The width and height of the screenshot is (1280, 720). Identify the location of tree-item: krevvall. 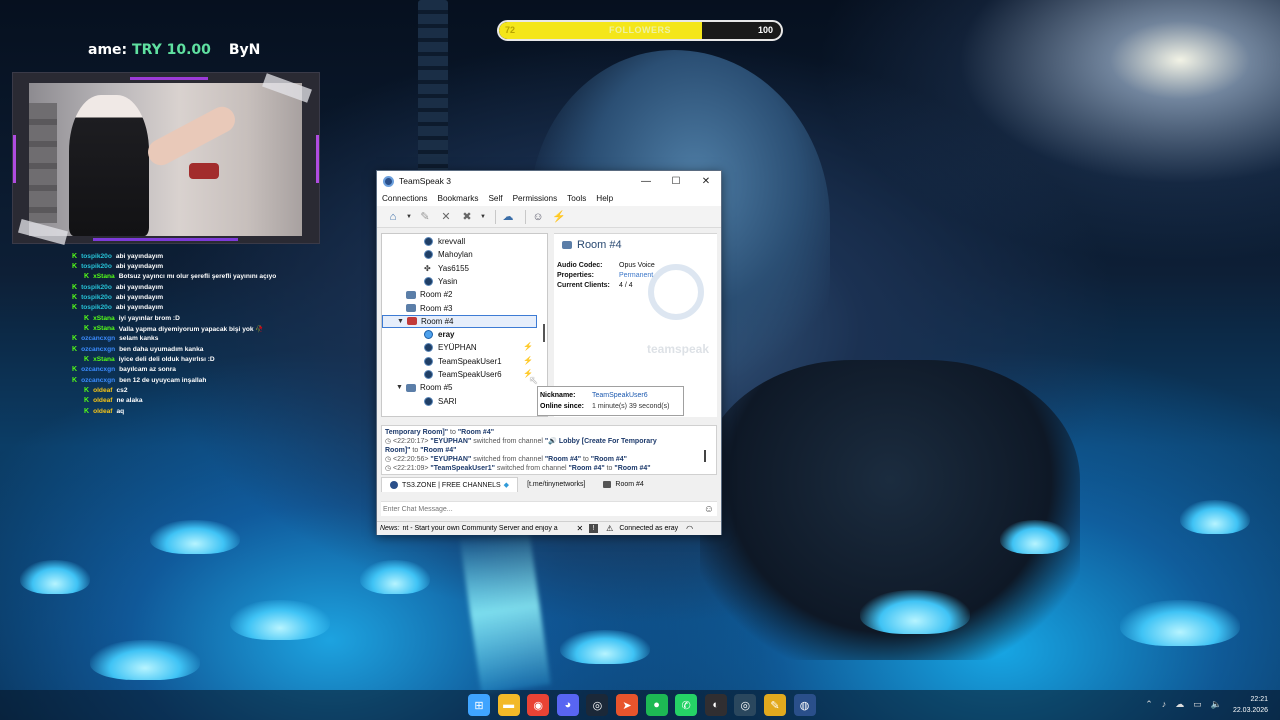
(459, 241).